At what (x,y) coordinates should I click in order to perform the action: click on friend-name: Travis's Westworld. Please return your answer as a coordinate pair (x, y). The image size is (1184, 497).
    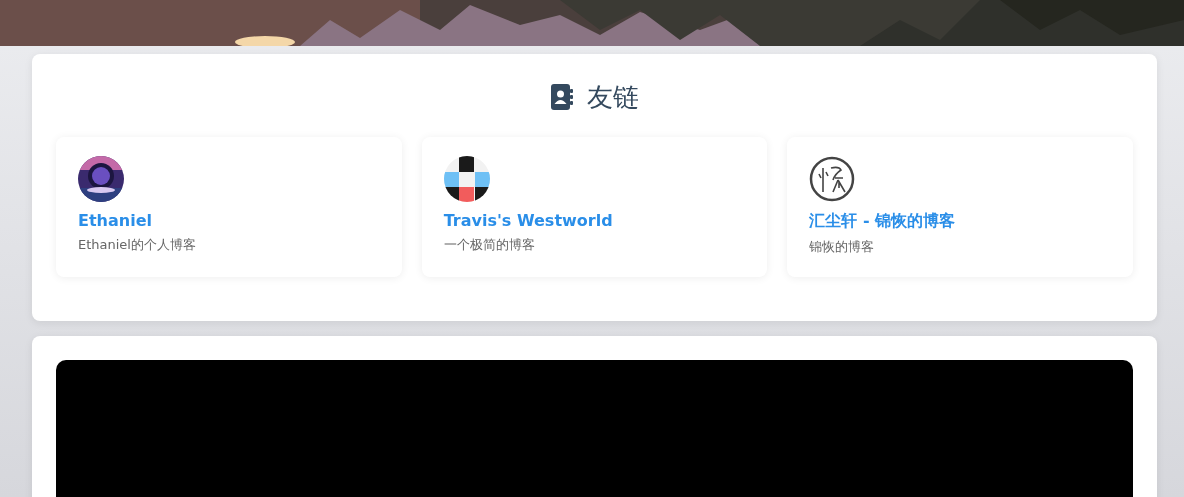
    Looking at the image, I should click on (528, 220).